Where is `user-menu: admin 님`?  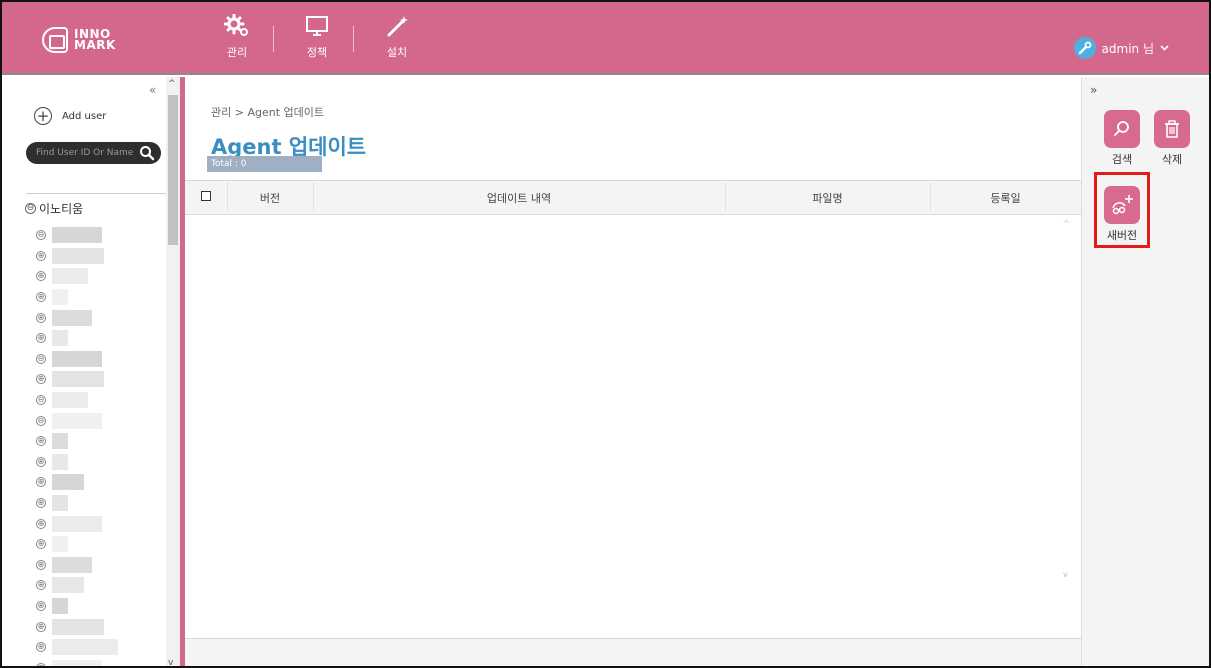 user-menu: admin 님 is located at coordinates (1121, 48).